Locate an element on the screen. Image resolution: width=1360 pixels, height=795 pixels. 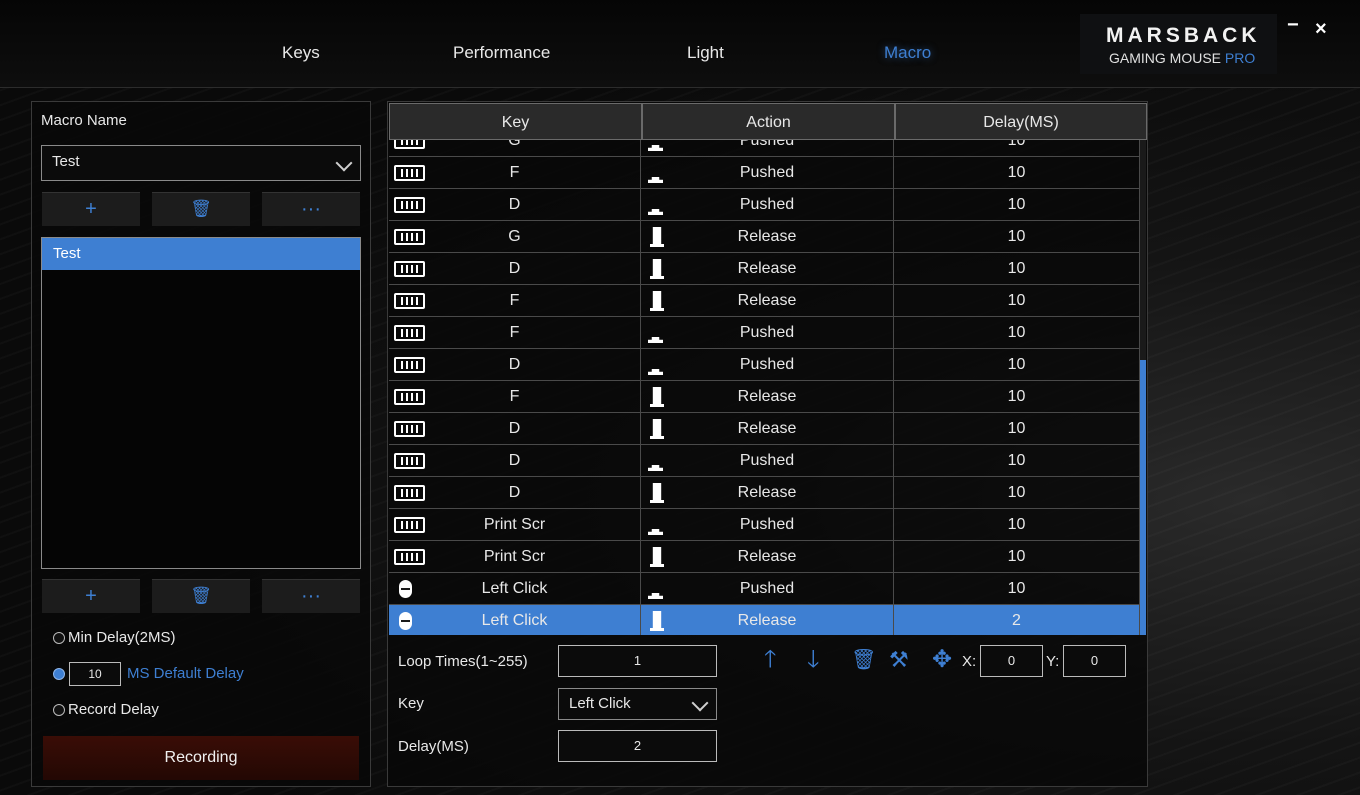
scrollbar is located at coordinates (1143, 387).